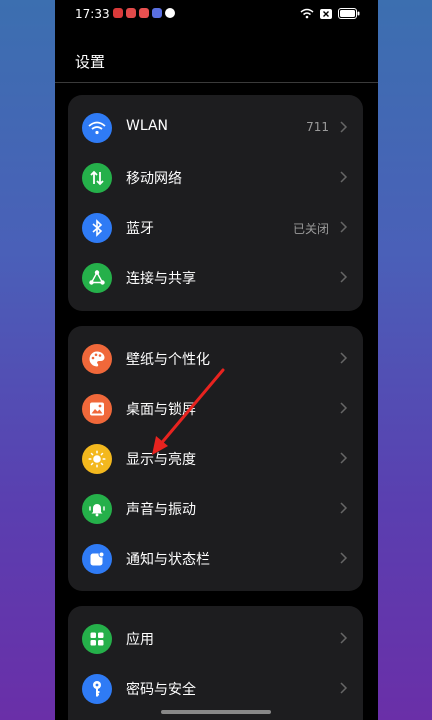  I want to click on annotation-arrow, so click(188, 411).